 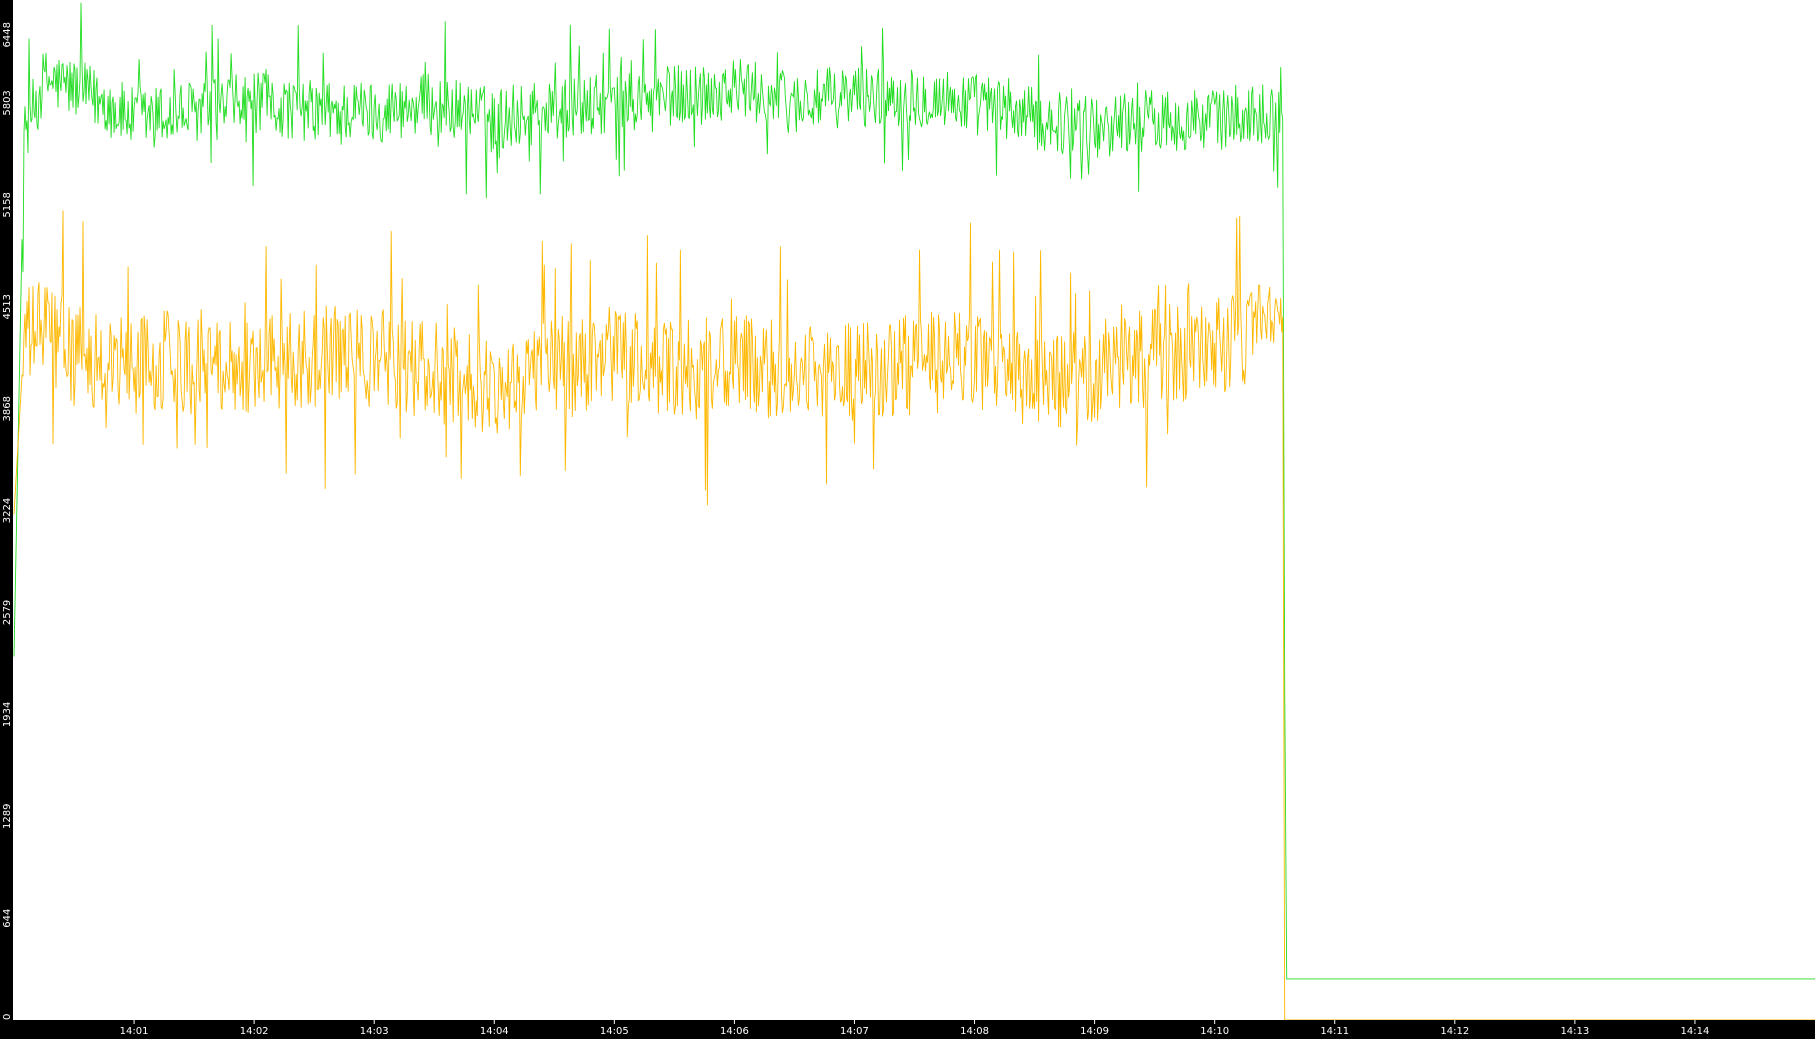 What do you see at coordinates (7, 918) in the screenshot?
I see `y-tick-label: 644` at bounding box center [7, 918].